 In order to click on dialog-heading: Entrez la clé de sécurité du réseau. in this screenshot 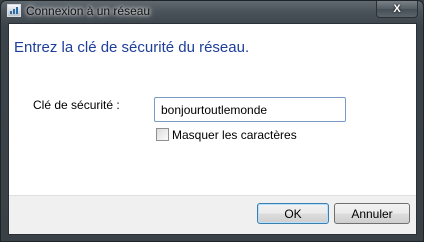, I will do `click(132, 47)`.